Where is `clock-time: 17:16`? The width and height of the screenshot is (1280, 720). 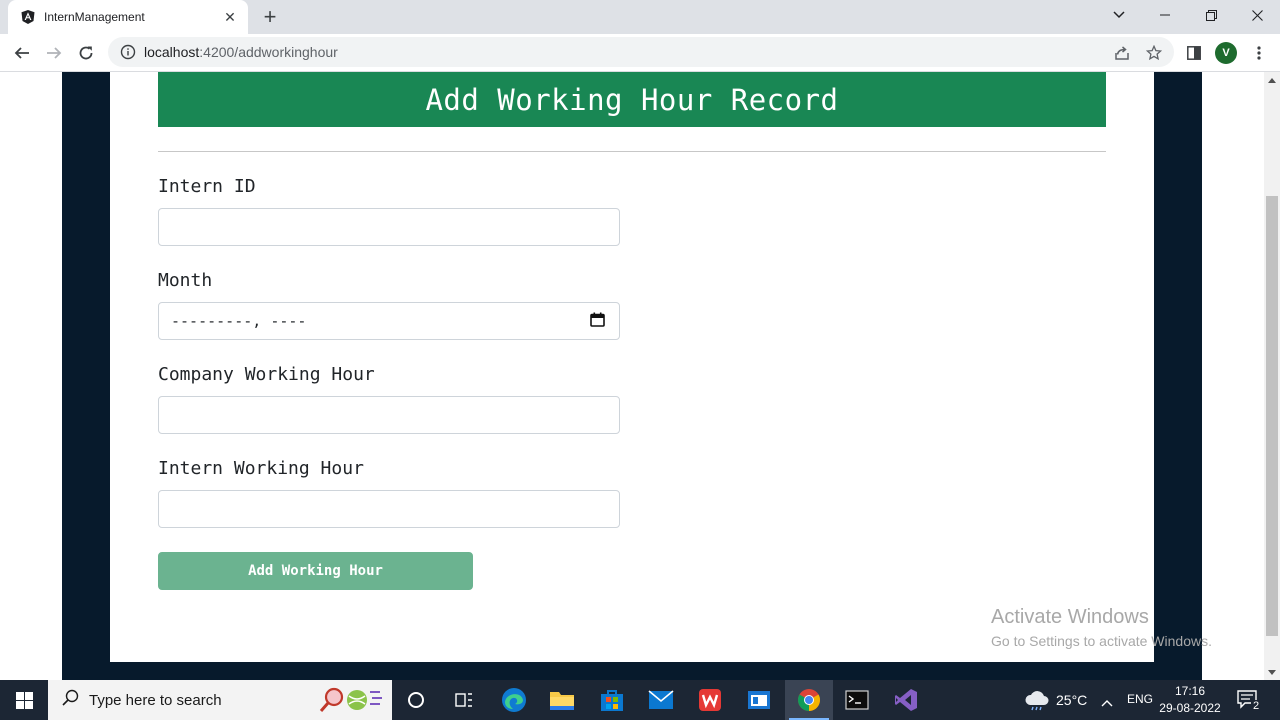 clock-time: 17:16 is located at coordinates (1190, 691).